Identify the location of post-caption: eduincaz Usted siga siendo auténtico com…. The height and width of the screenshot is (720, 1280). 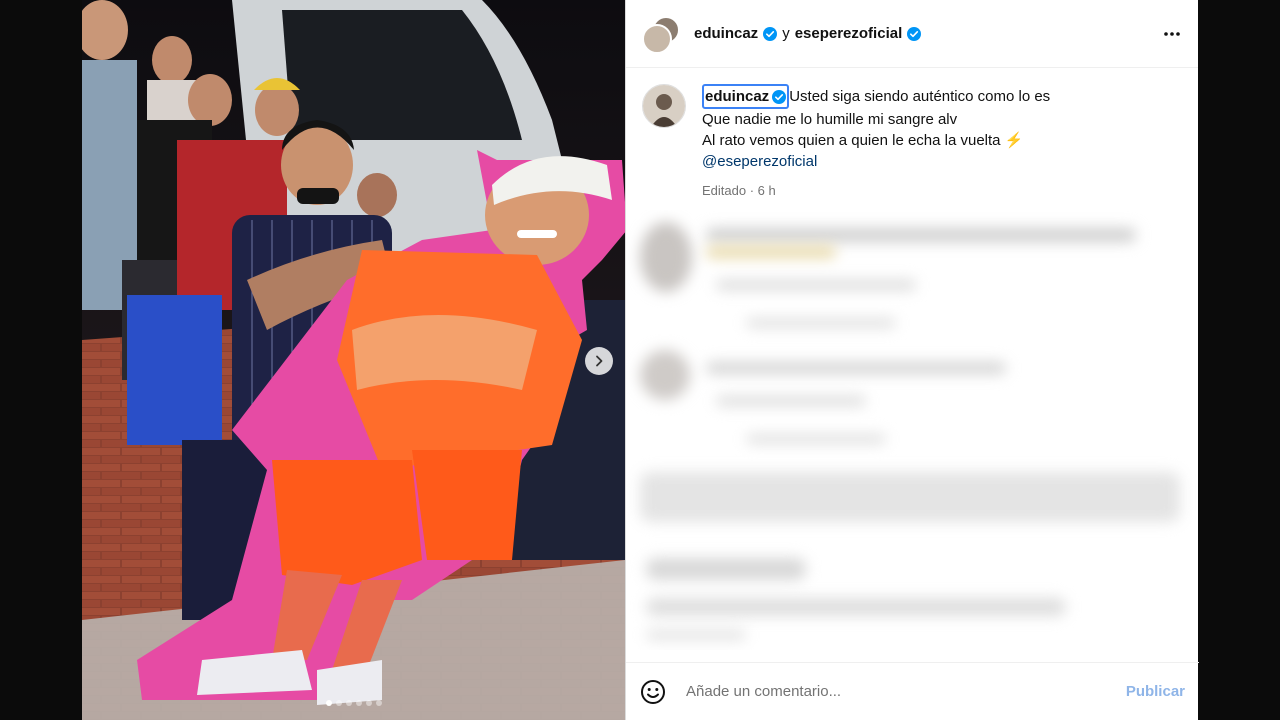
(912, 134).